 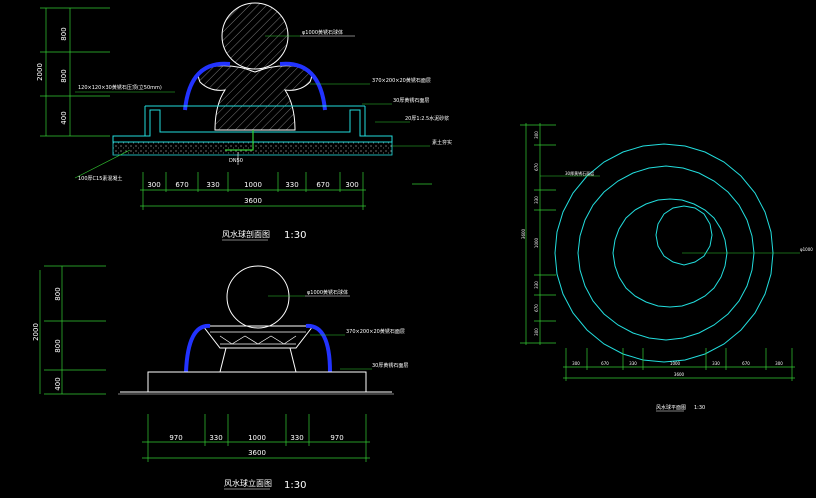 I want to click on section-dim-4: 1000, so click(x=253, y=185).